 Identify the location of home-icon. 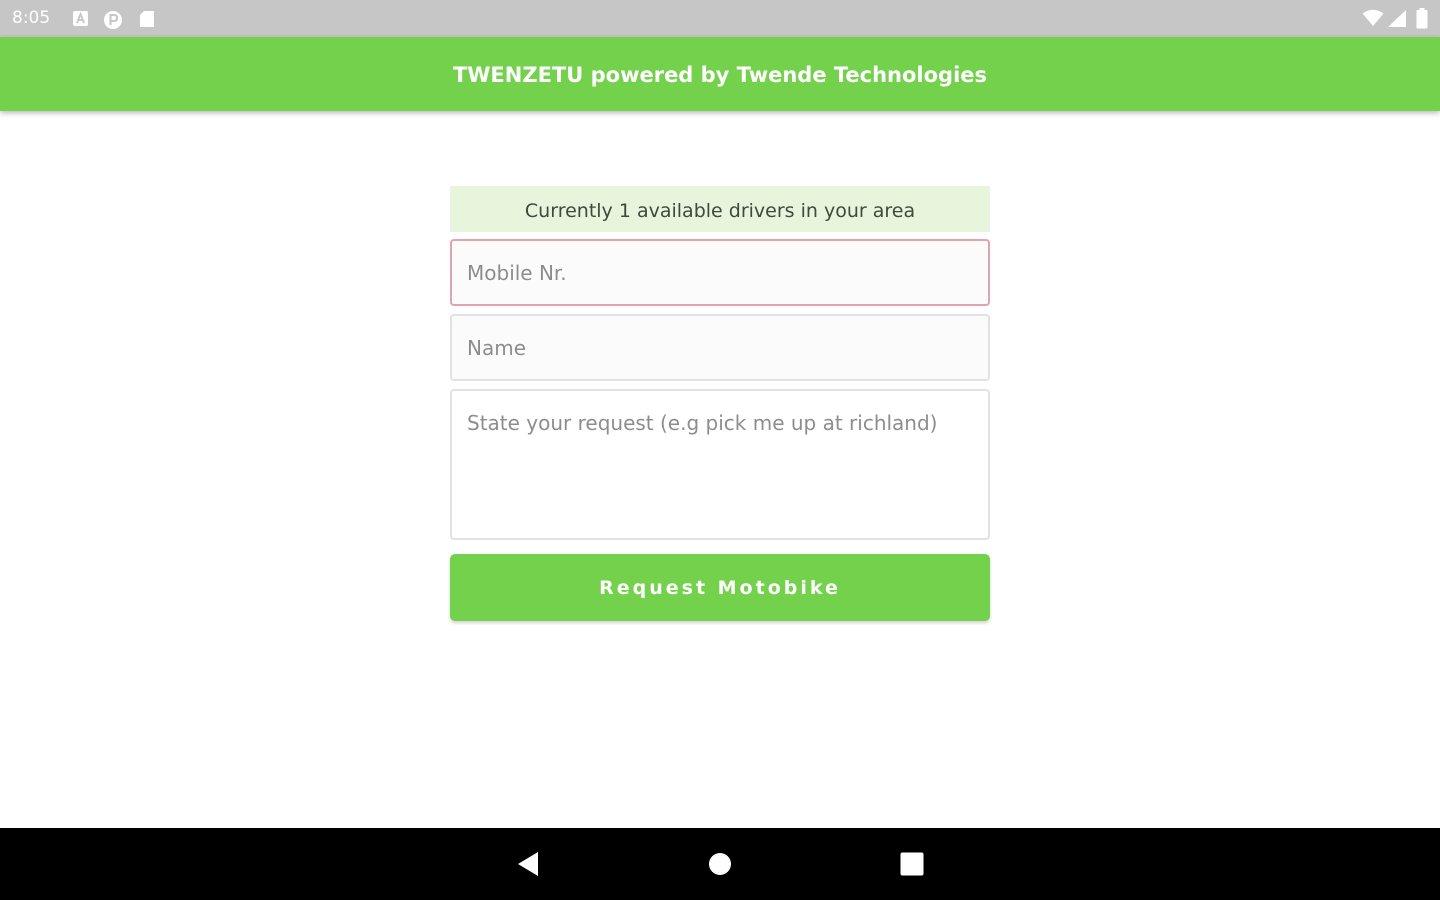
(720, 864).